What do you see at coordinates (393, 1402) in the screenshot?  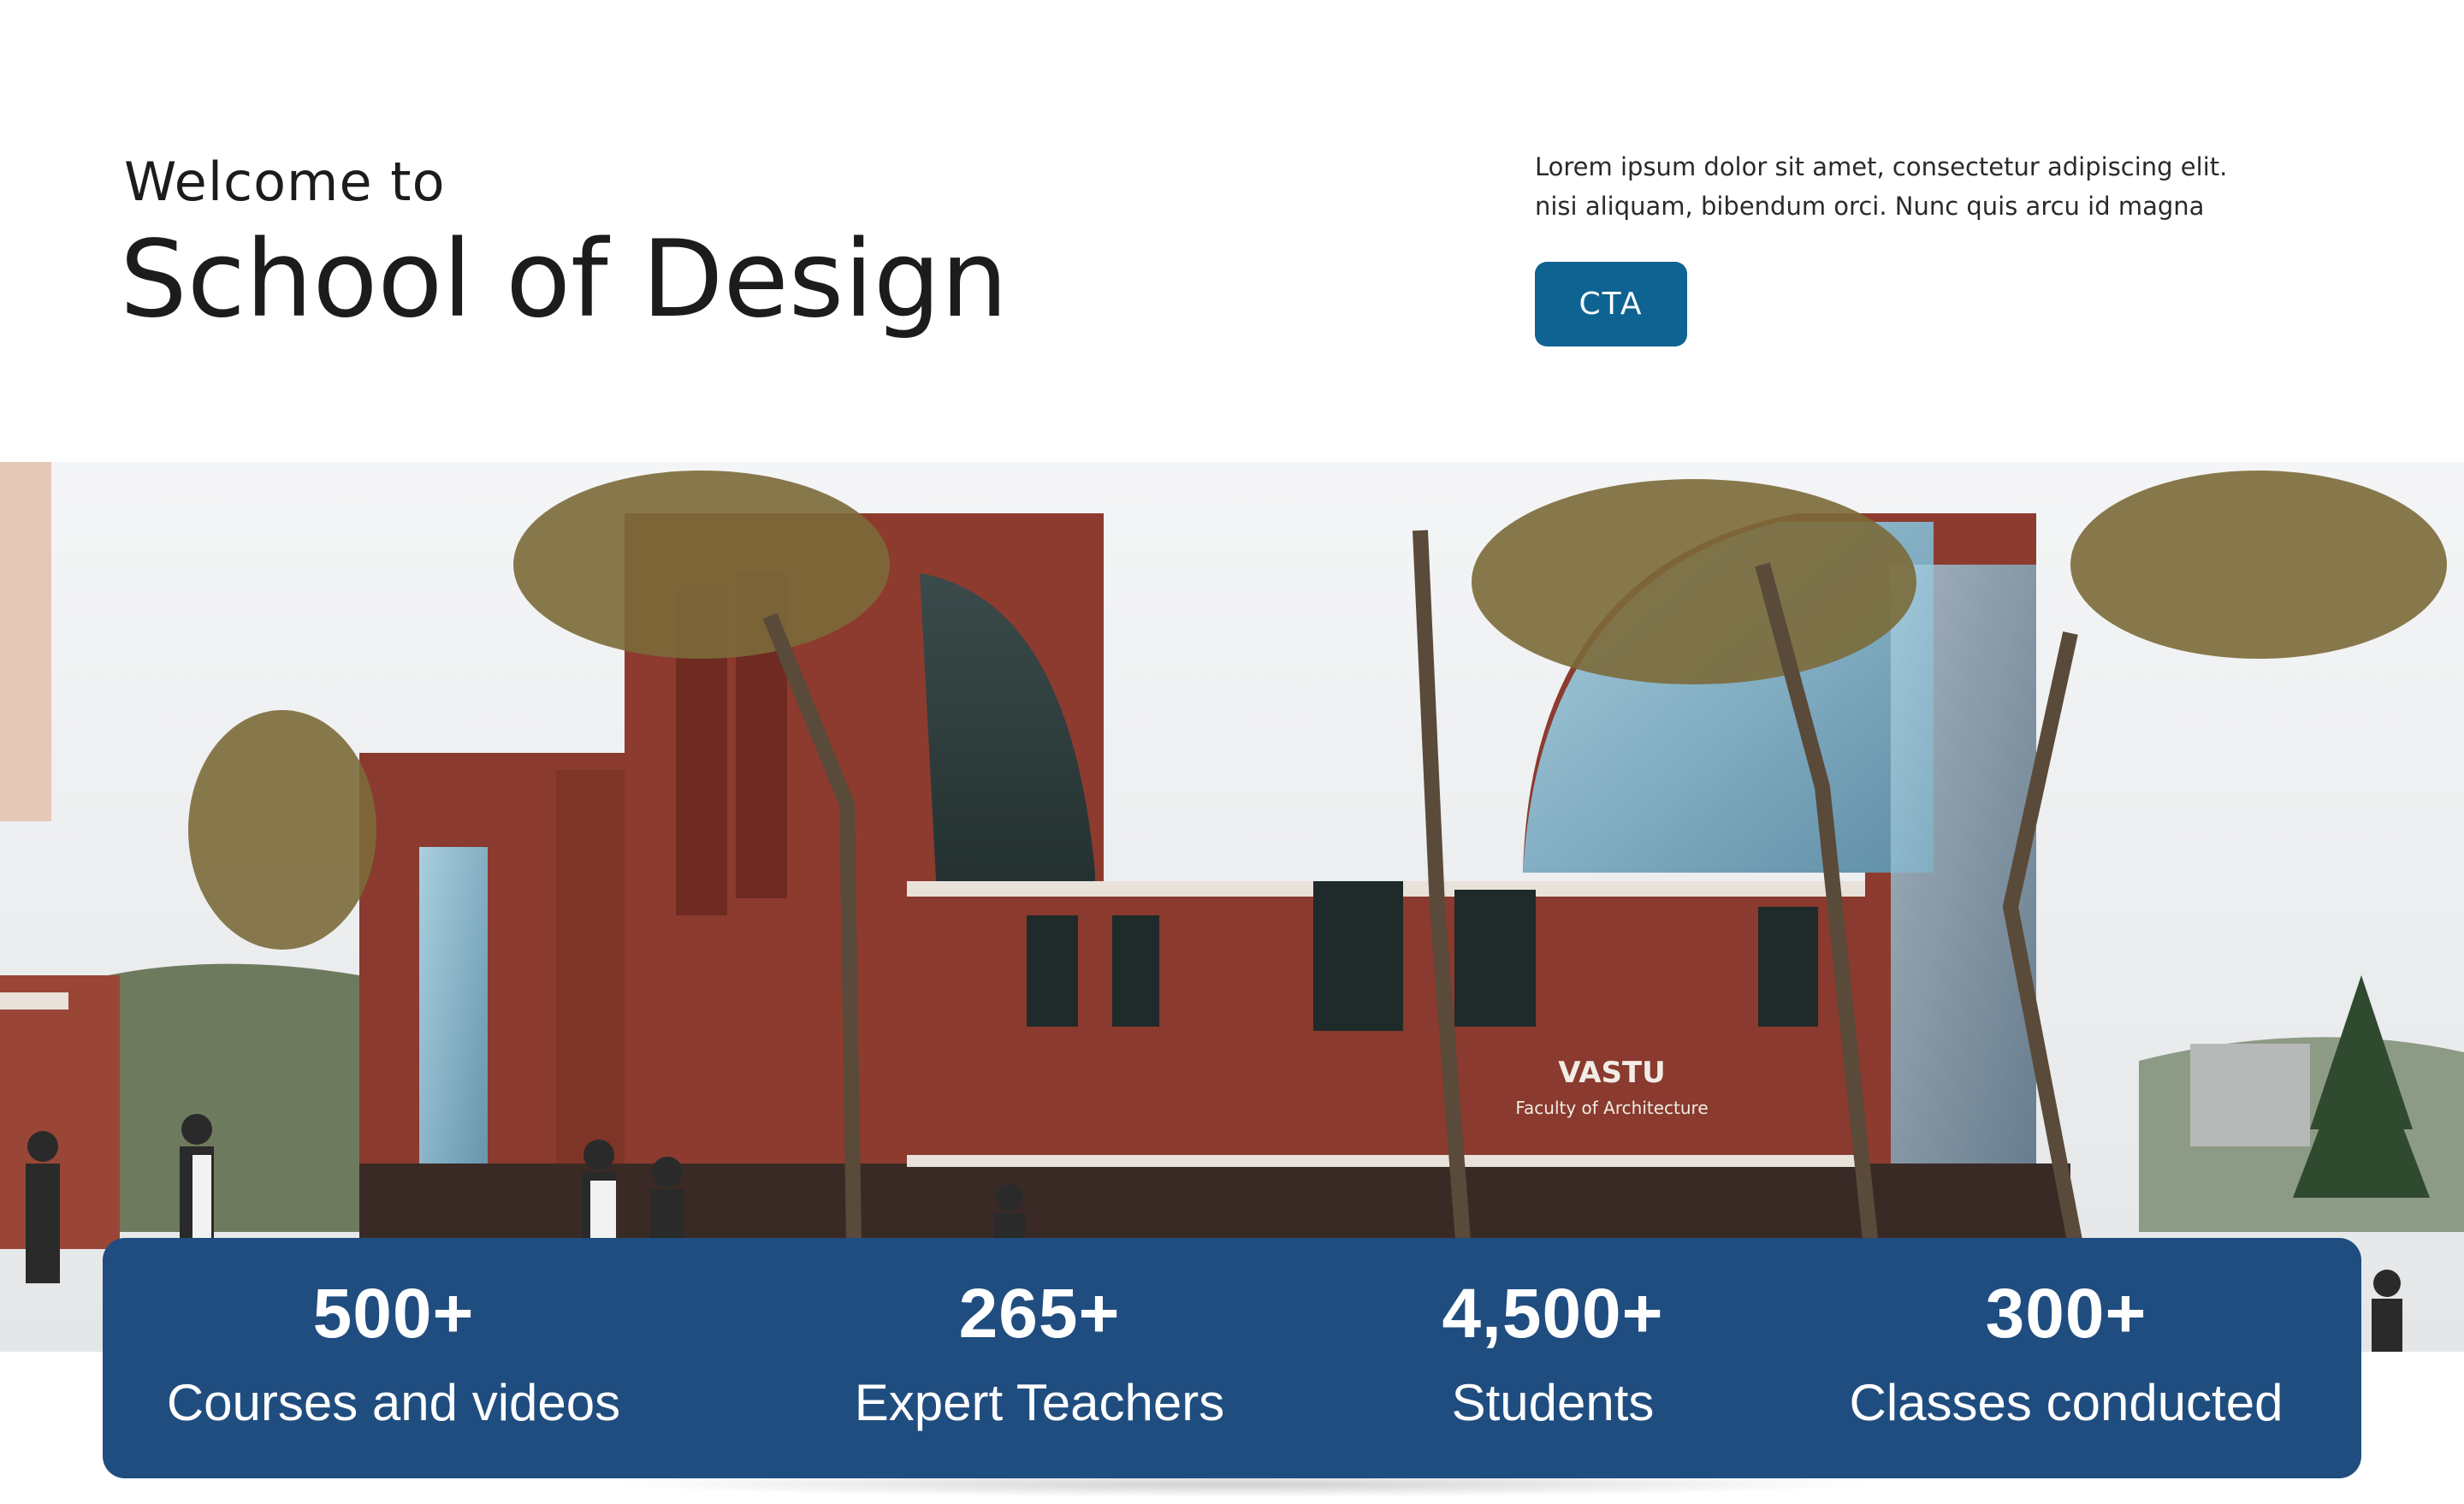 I see `stat-label: Courses and videos` at bounding box center [393, 1402].